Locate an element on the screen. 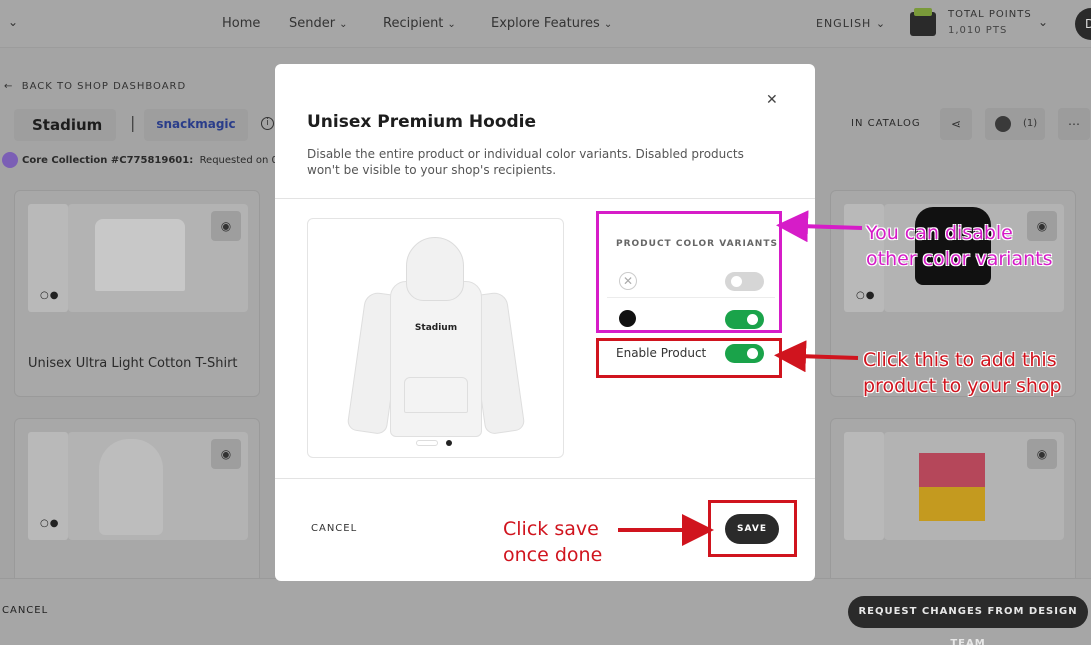  account-count: (1) is located at coordinates (1030, 123).